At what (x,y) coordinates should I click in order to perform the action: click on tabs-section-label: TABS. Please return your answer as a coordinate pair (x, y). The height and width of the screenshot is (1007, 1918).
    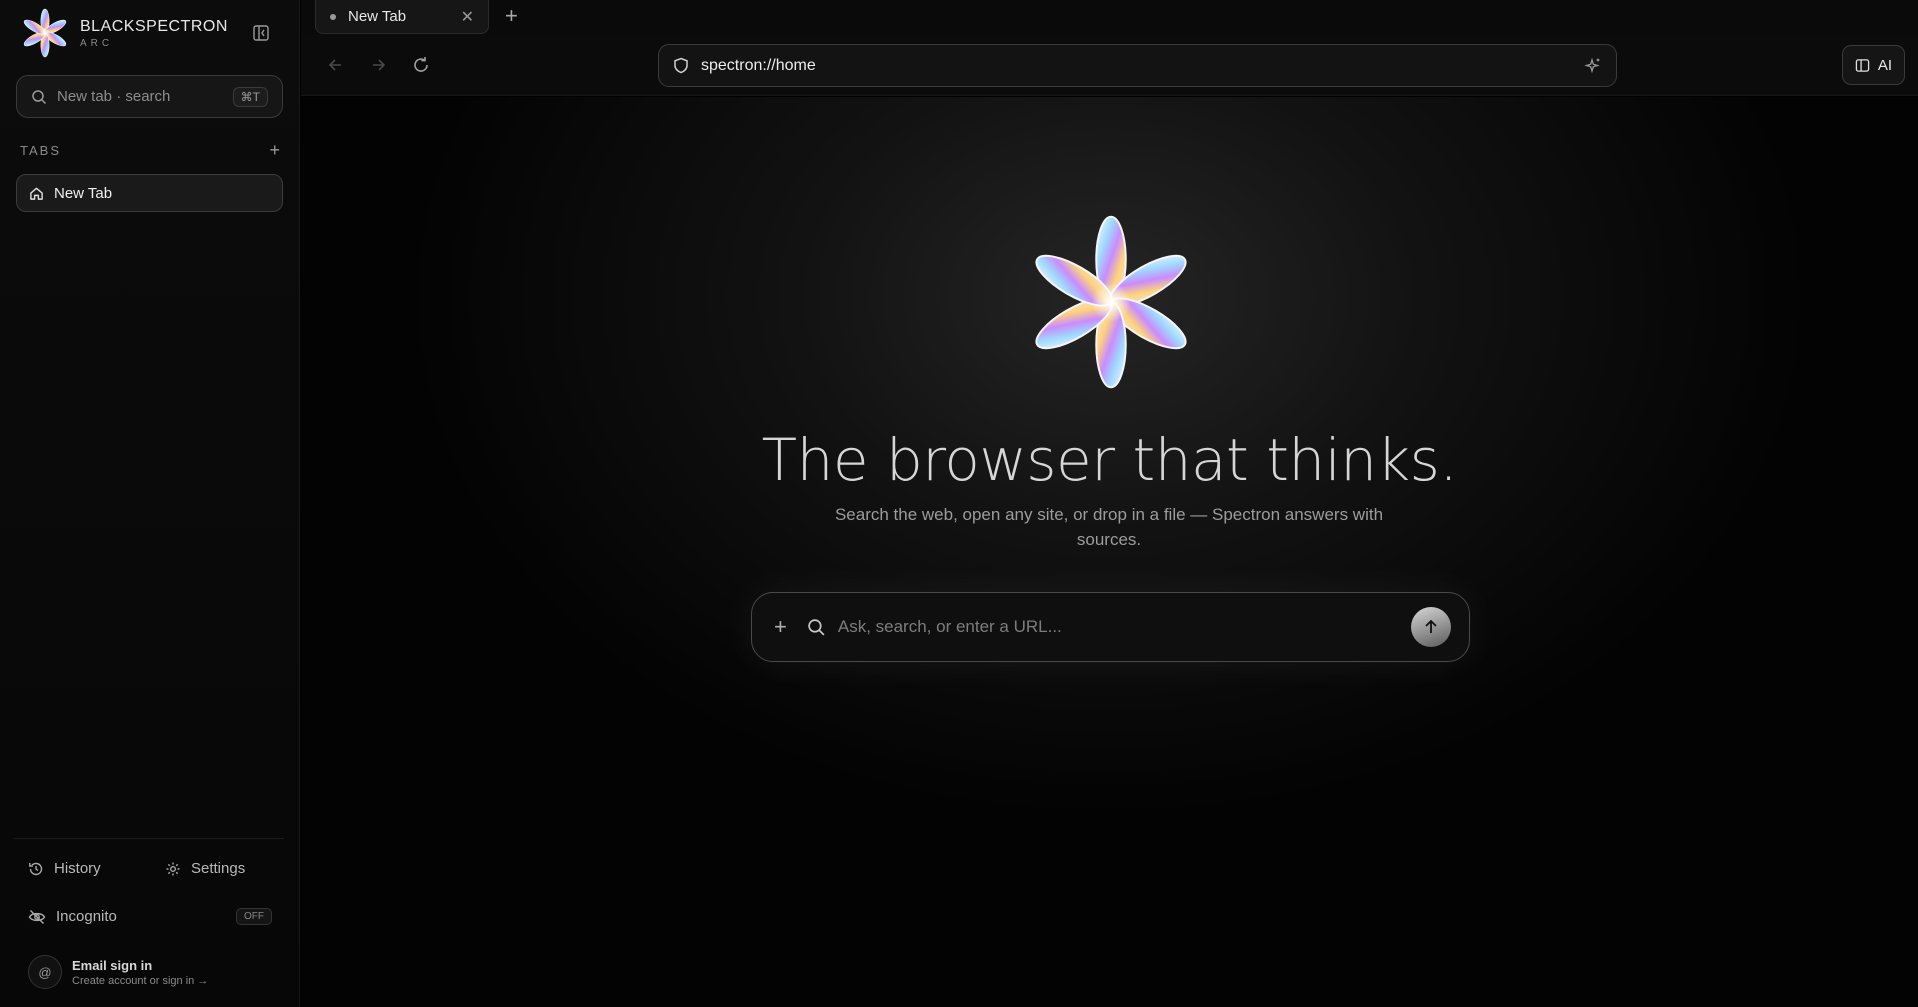
    Looking at the image, I should click on (40, 150).